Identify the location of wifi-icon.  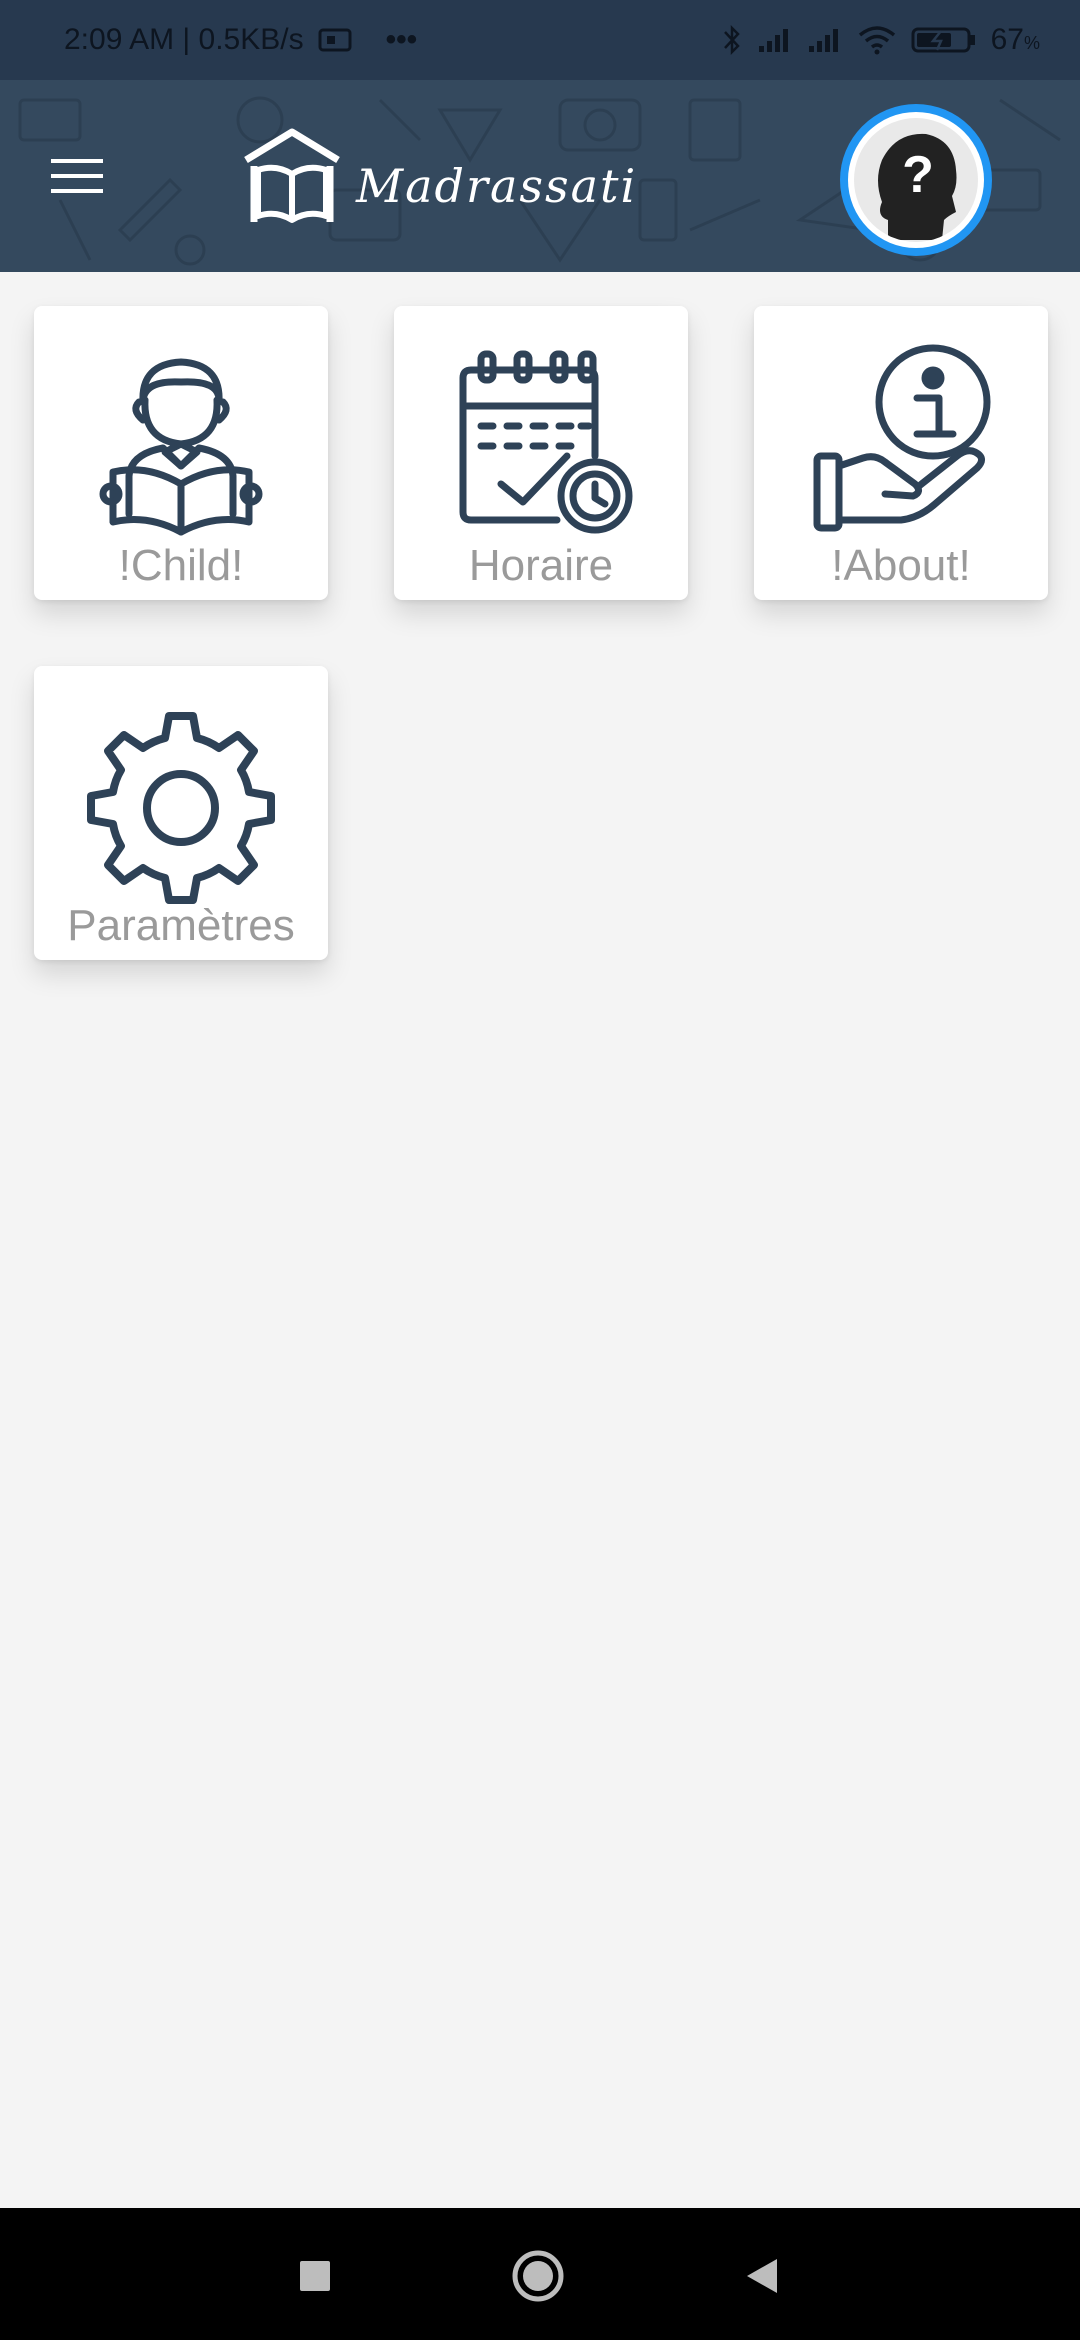
(877, 40).